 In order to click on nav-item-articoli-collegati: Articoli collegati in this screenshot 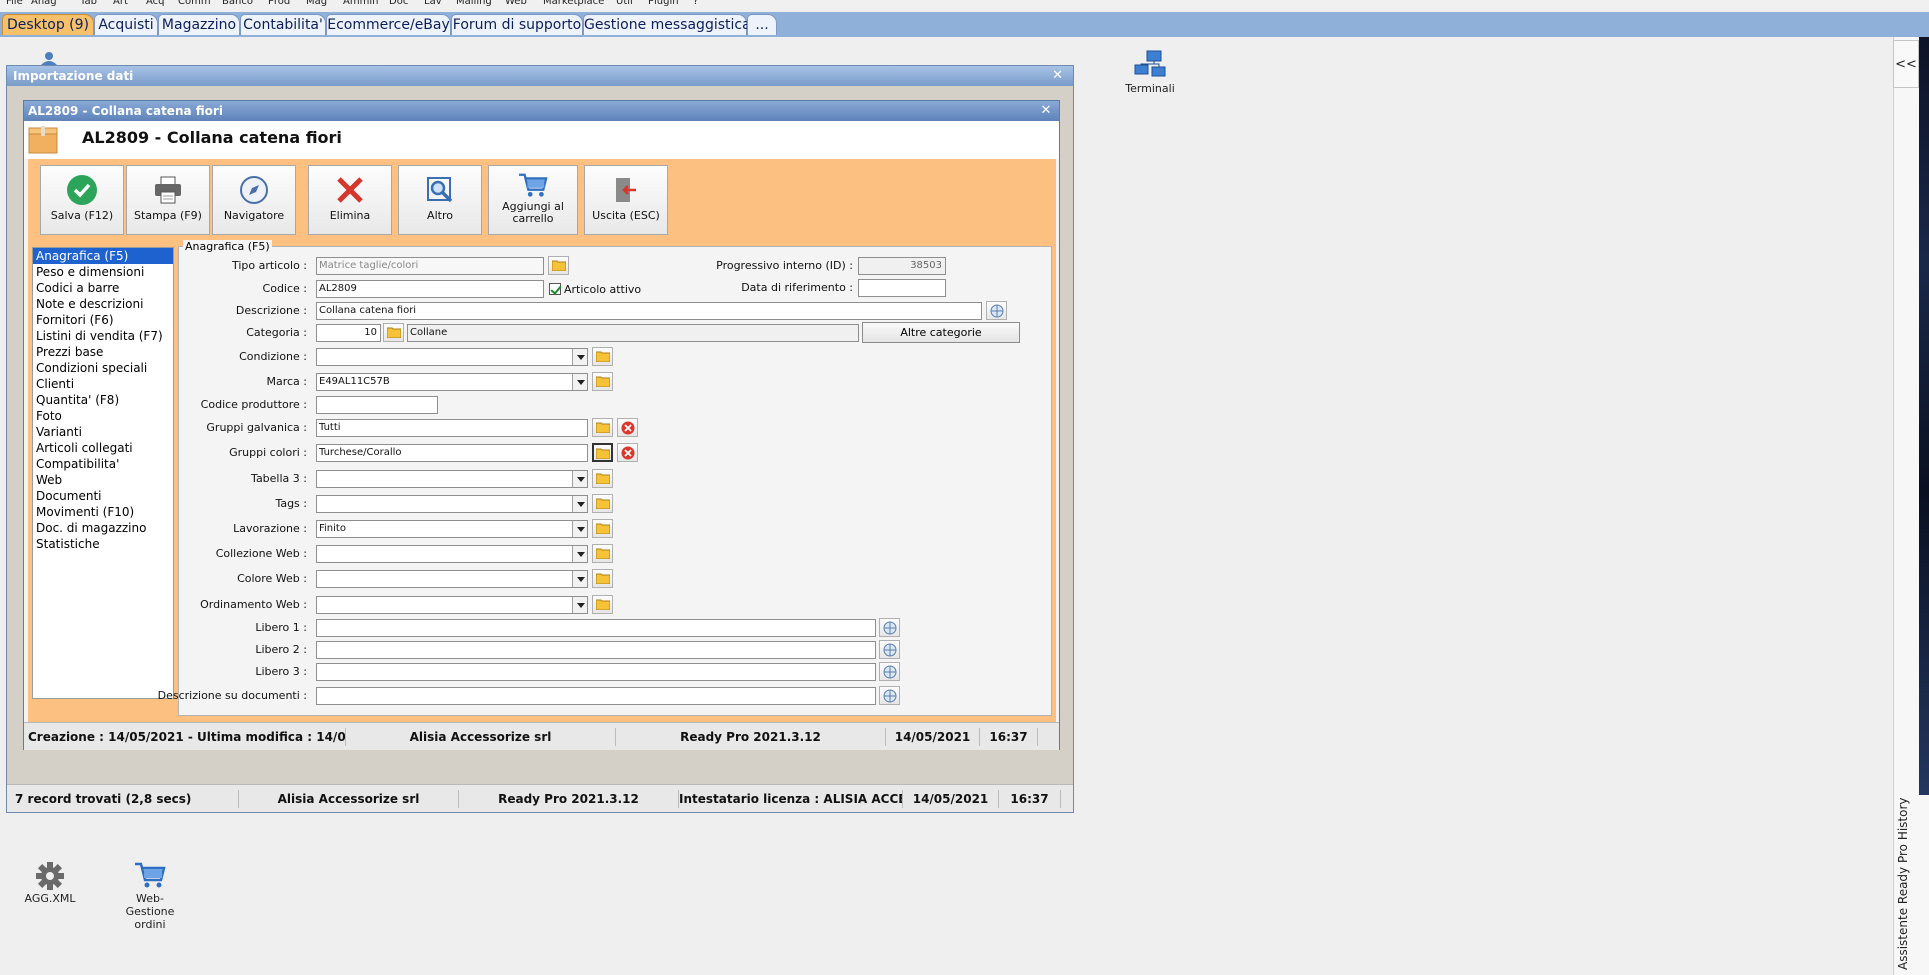, I will do `click(103, 448)`.